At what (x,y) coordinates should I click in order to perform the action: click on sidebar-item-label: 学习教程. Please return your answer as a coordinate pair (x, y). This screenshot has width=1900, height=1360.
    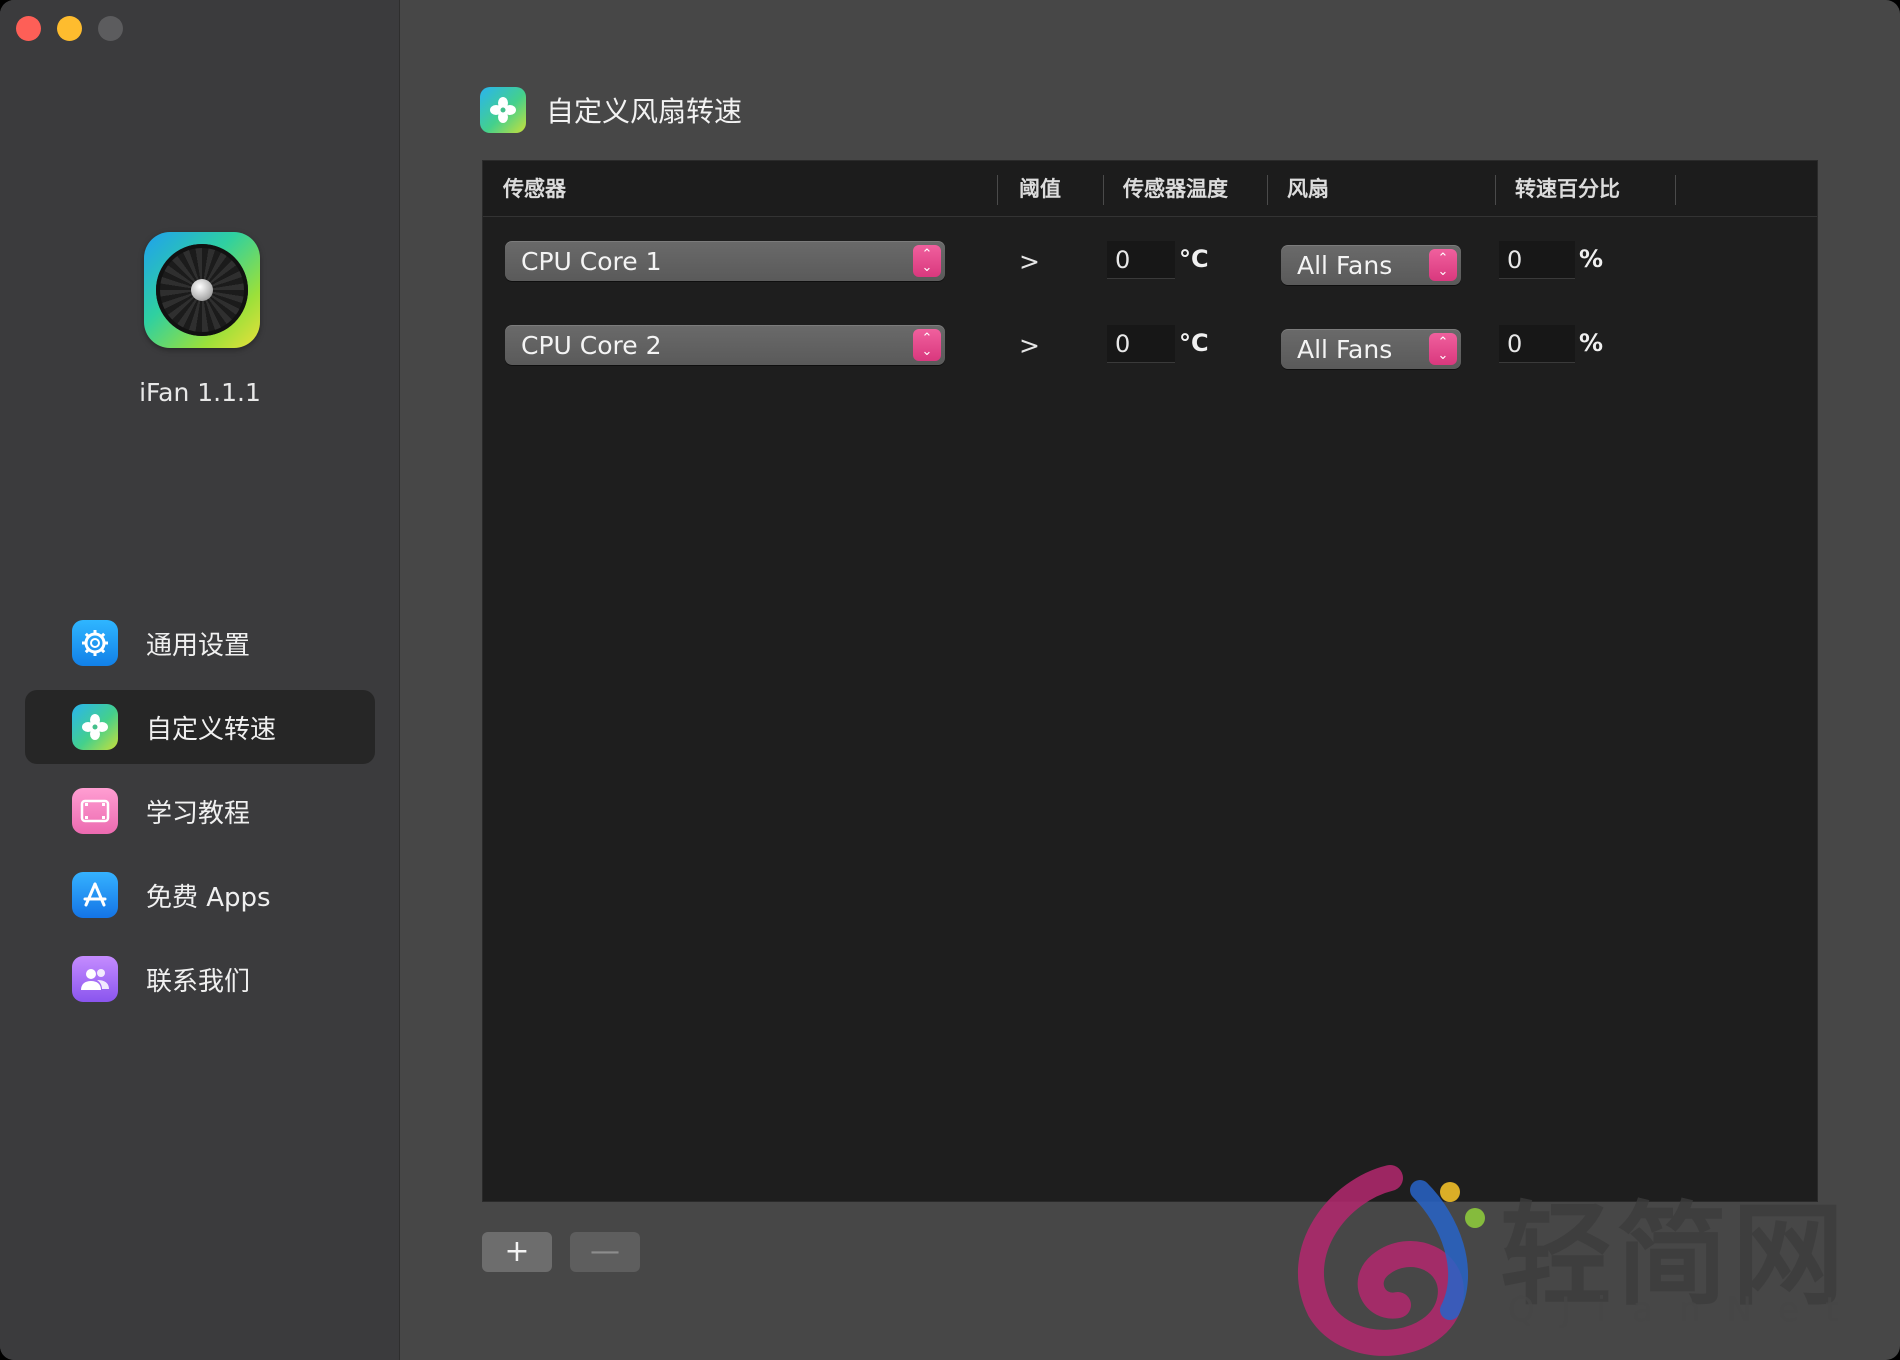
    Looking at the image, I should click on (198, 813).